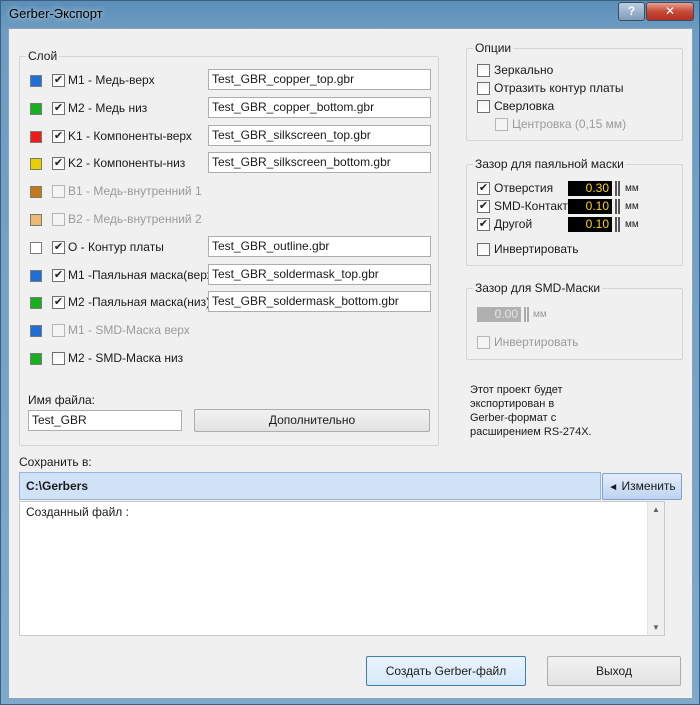 This screenshot has width=700, height=705. I want to click on layer-label: M2 -Паяльная маска(низ), so click(139, 302).